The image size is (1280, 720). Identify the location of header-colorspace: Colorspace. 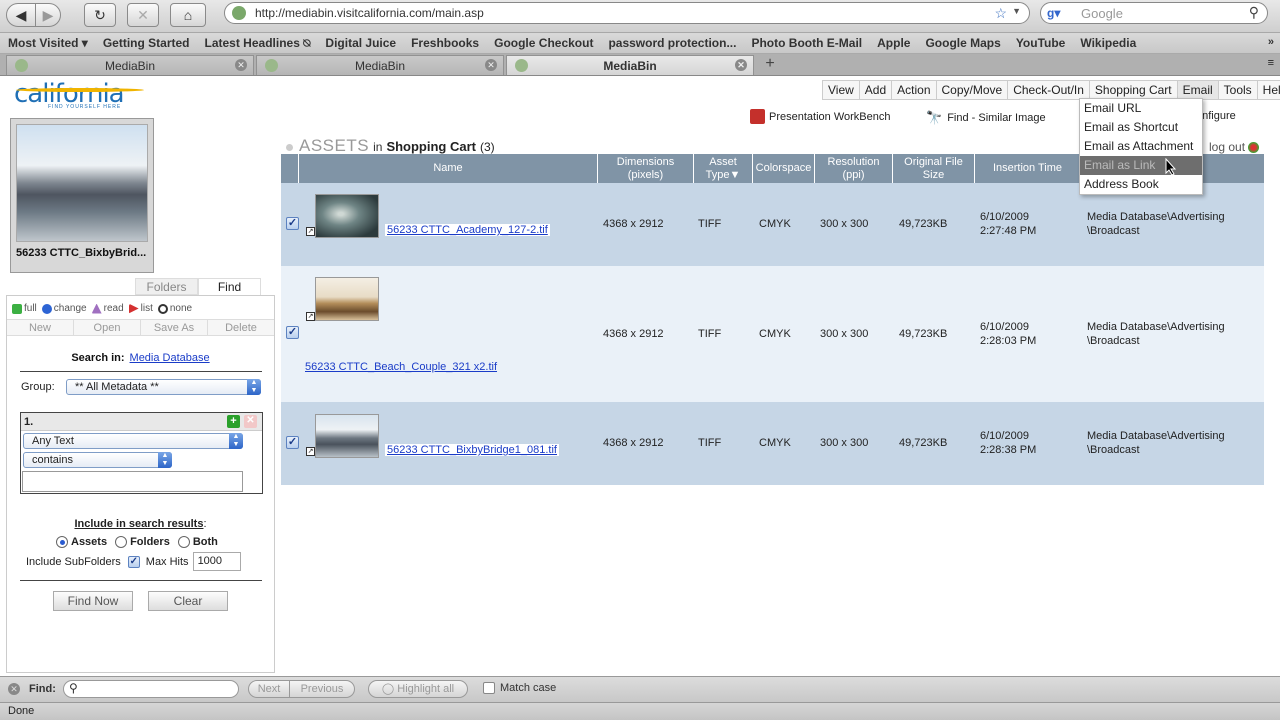
(784, 168).